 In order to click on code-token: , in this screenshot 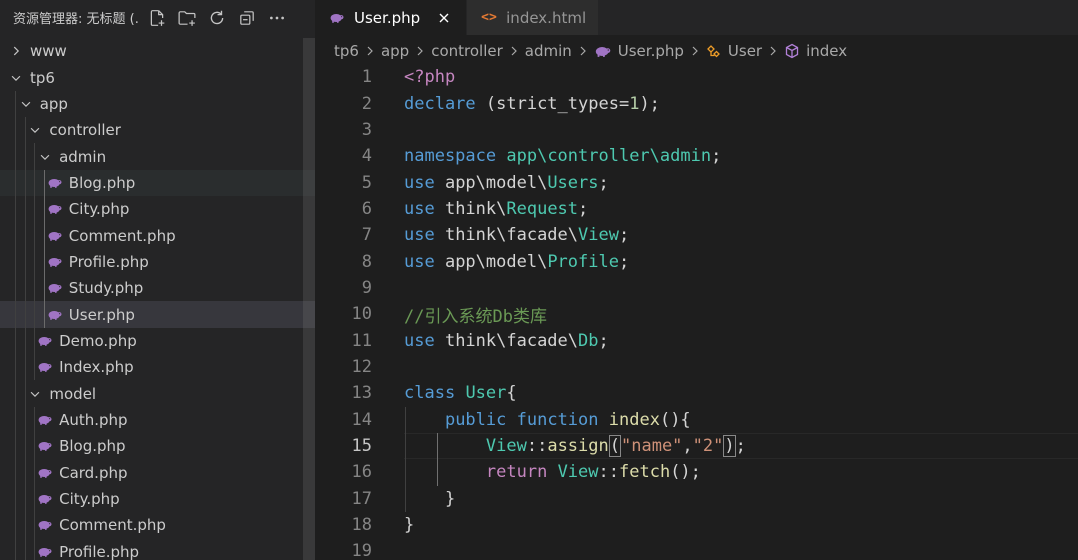, I will do `click(687, 446)`.